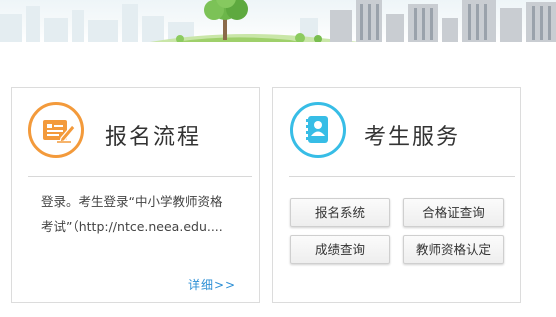  Describe the element at coordinates (56, 130) in the screenshot. I see `pen-on-form-icon` at that location.